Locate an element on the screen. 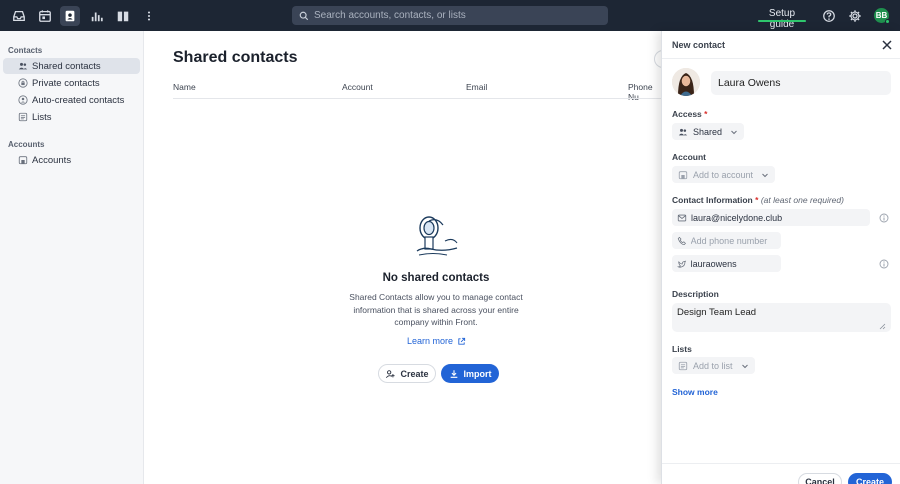 Image resolution: width=900 pixels, height=484 pixels. setup-guide-button: Setup guide is located at coordinates (782, 19).